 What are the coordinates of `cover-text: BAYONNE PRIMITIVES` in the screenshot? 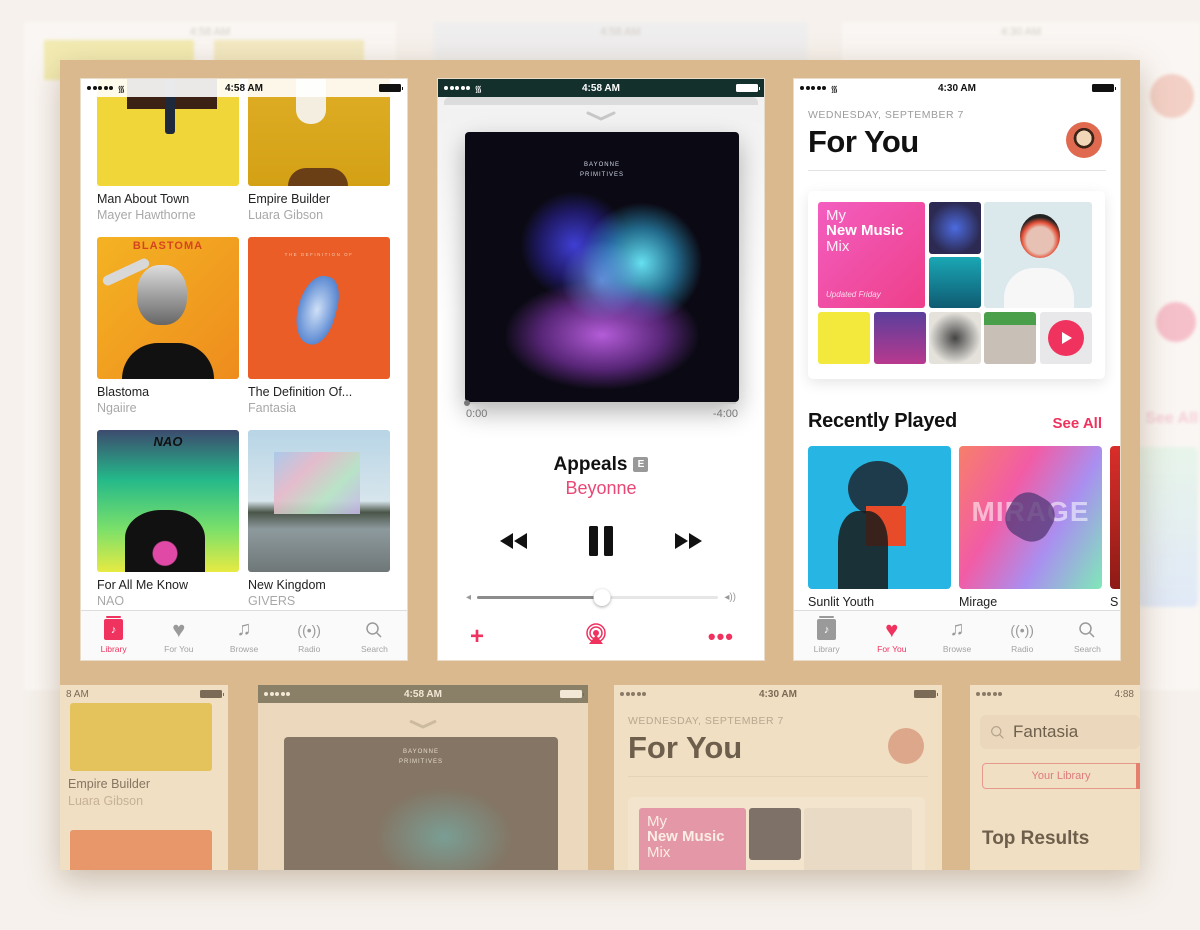 It's located at (602, 170).